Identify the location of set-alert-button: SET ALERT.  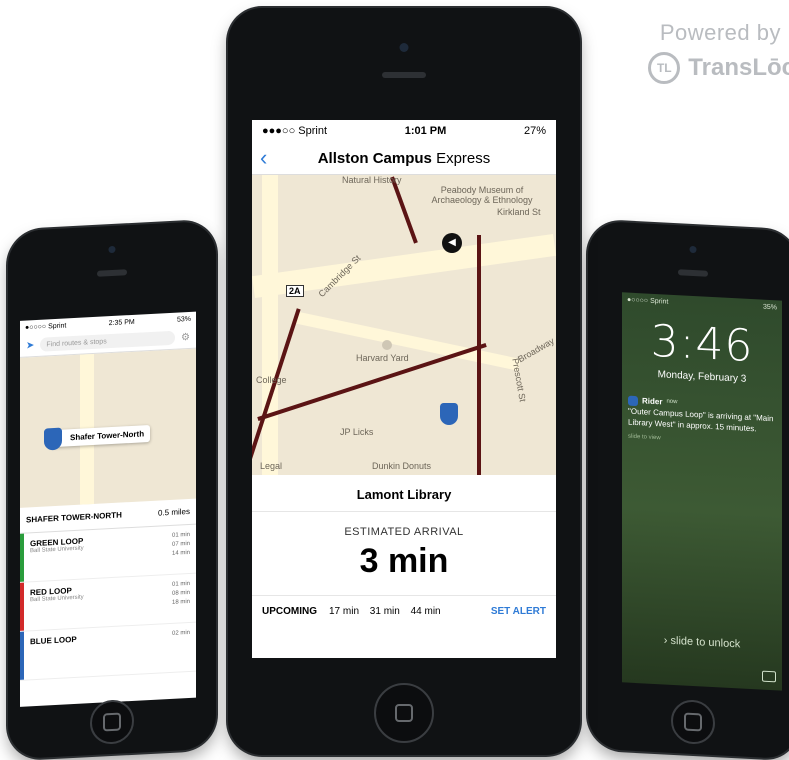
(518, 611).